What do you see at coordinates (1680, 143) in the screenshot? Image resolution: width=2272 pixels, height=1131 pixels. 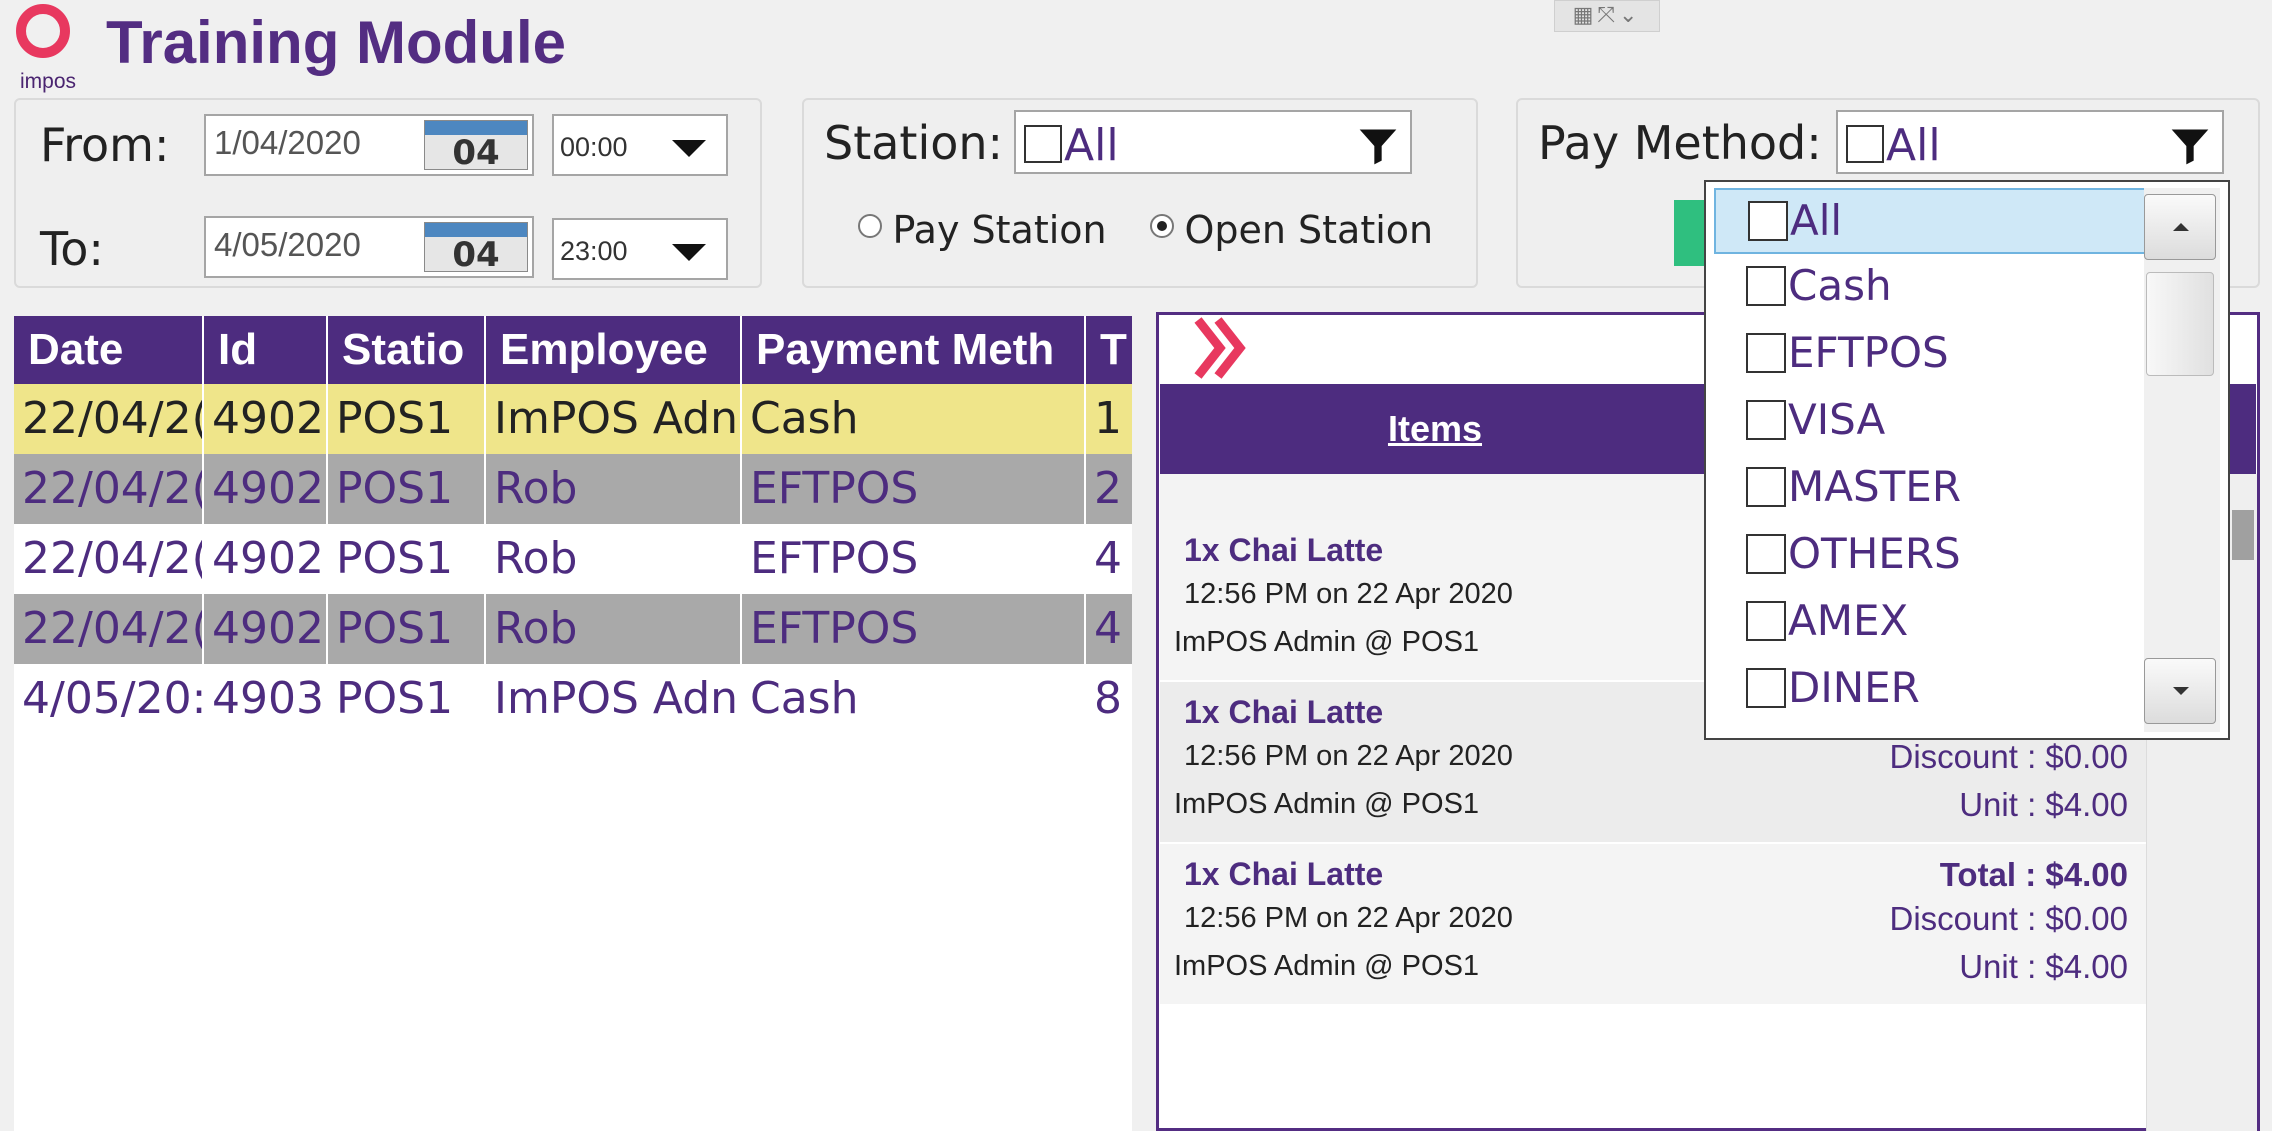 I see `pay-method-label: Pay Method:` at bounding box center [1680, 143].